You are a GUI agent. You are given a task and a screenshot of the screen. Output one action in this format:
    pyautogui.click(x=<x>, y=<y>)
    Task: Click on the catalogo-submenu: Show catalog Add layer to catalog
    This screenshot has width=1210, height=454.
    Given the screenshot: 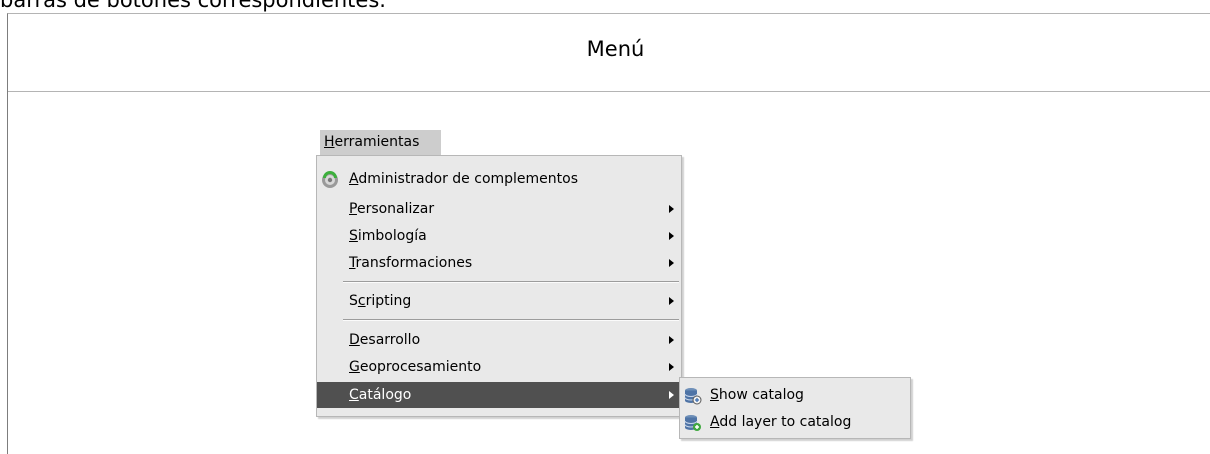 What is the action you would take?
    pyautogui.click(x=795, y=408)
    